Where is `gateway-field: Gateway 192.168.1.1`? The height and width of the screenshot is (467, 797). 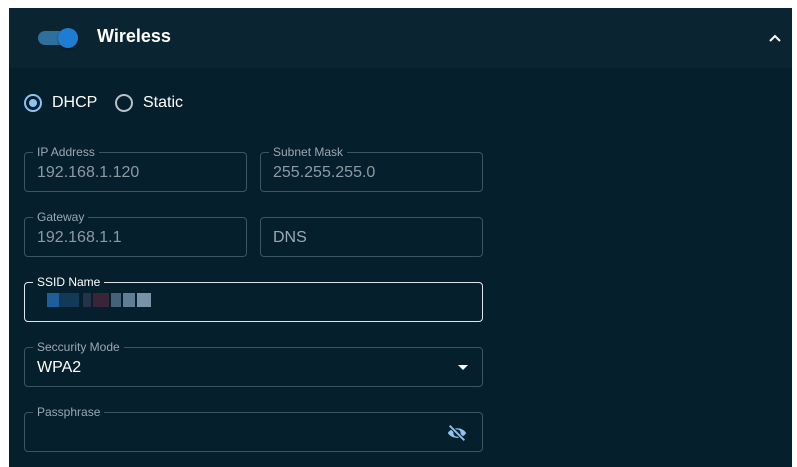 gateway-field: Gateway 192.168.1.1 is located at coordinates (135, 233).